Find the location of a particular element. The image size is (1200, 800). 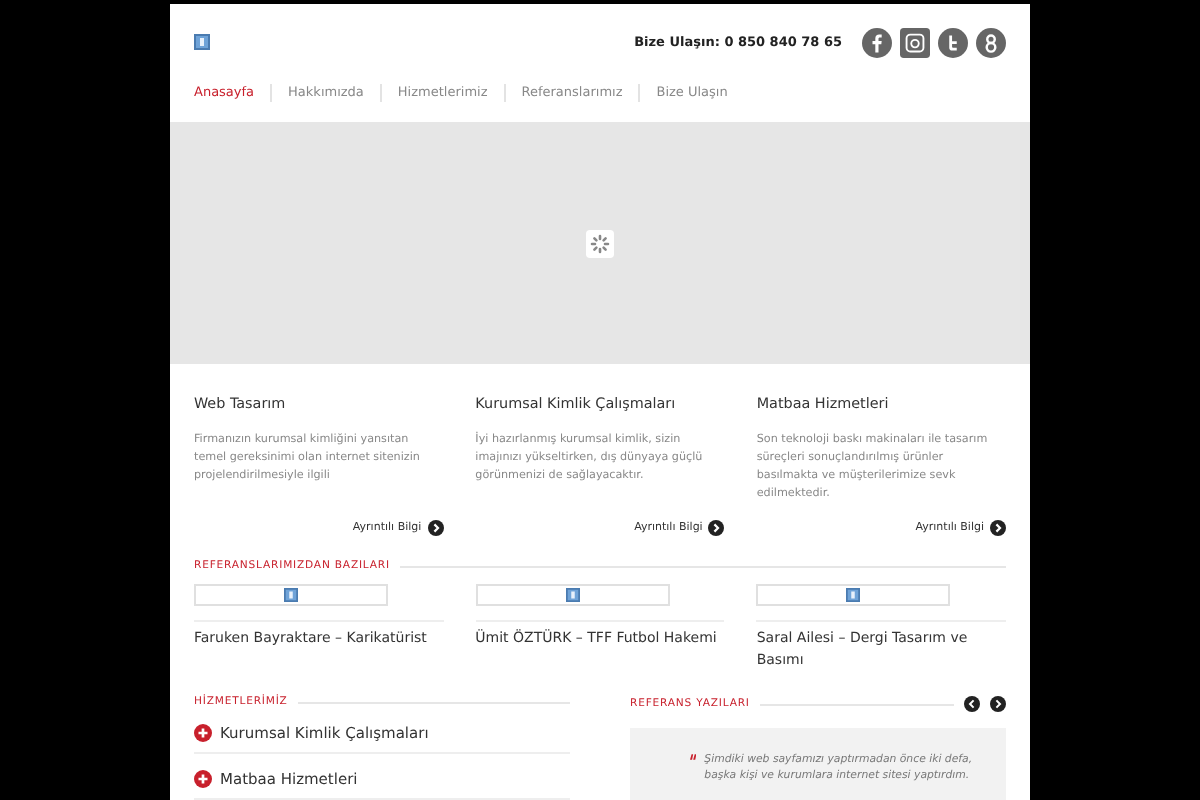

google-plus-icon is located at coordinates (991, 42).